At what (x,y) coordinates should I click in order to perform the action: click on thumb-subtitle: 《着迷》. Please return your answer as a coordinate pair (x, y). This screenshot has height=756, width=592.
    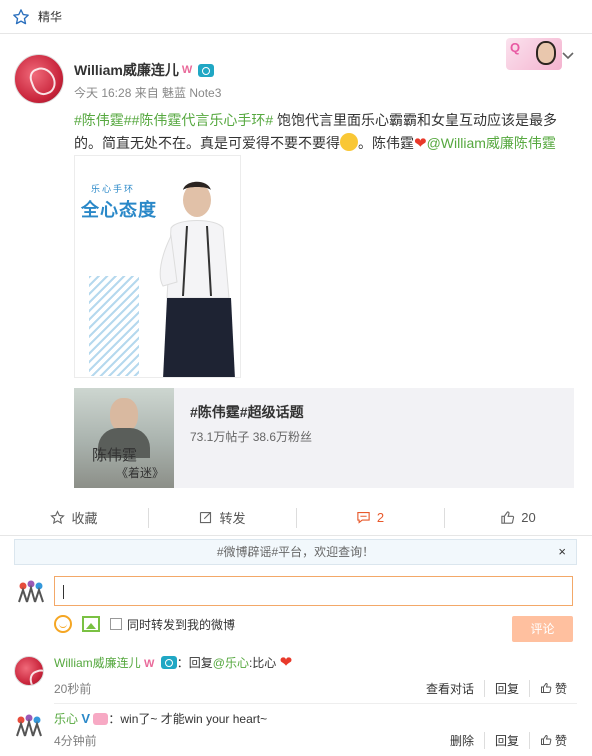
    Looking at the image, I should click on (140, 473).